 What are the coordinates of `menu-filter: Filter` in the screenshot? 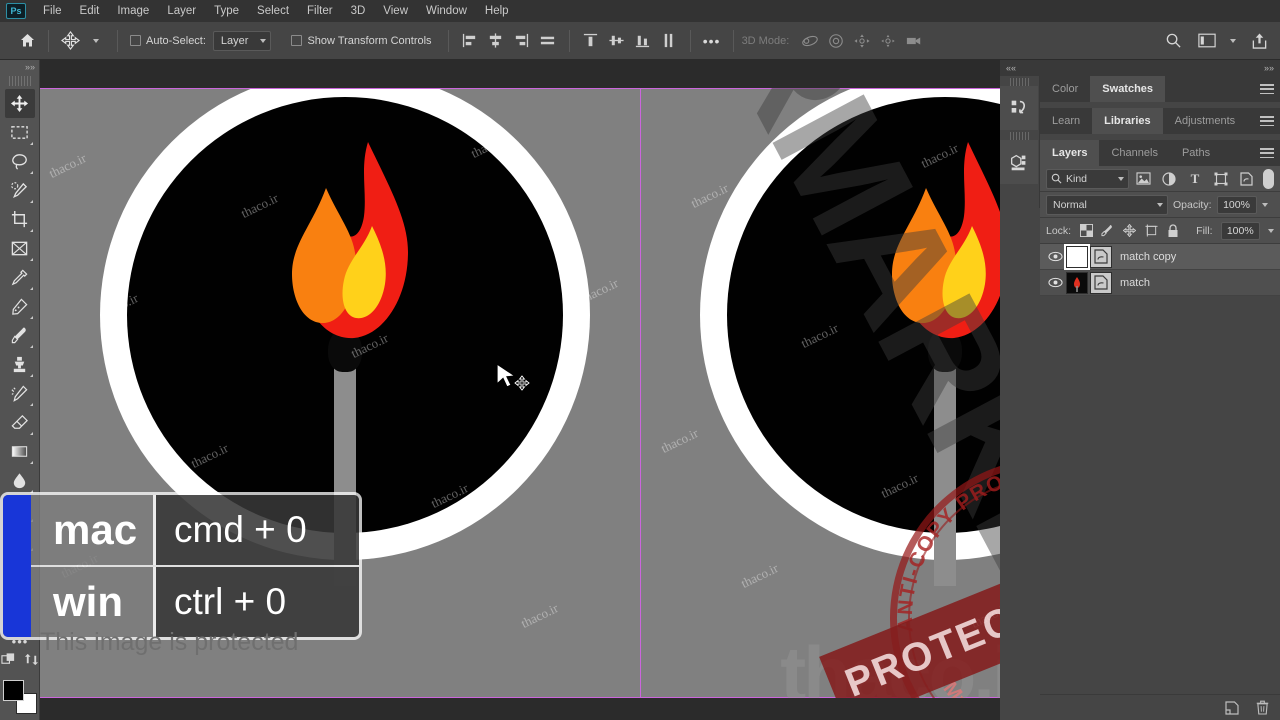 It's located at (320, 11).